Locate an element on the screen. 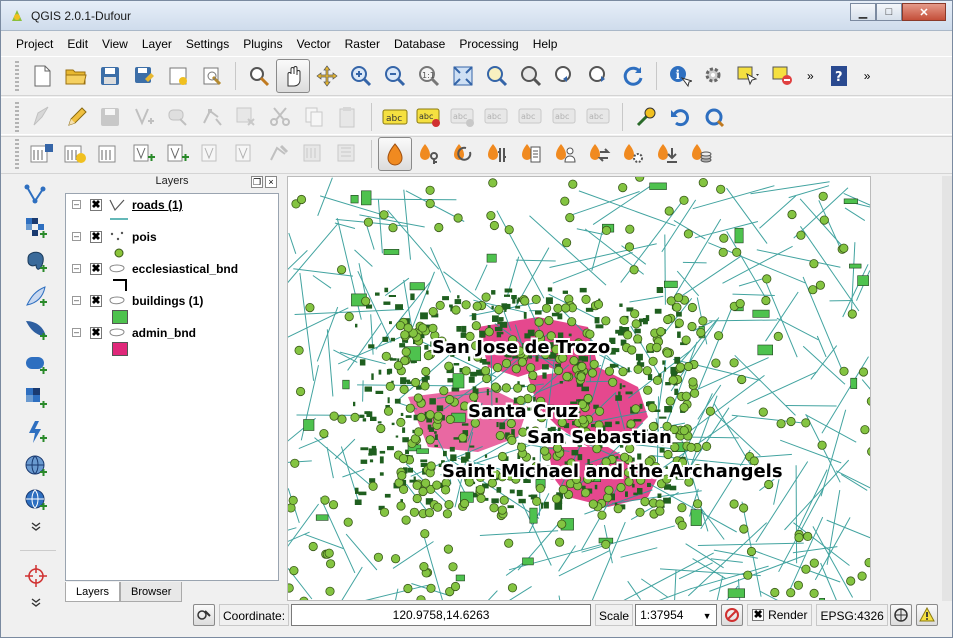 Image resolution: width=953 pixels, height=638 pixels. zoom-to-layer-icon is located at coordinates (531, 76).